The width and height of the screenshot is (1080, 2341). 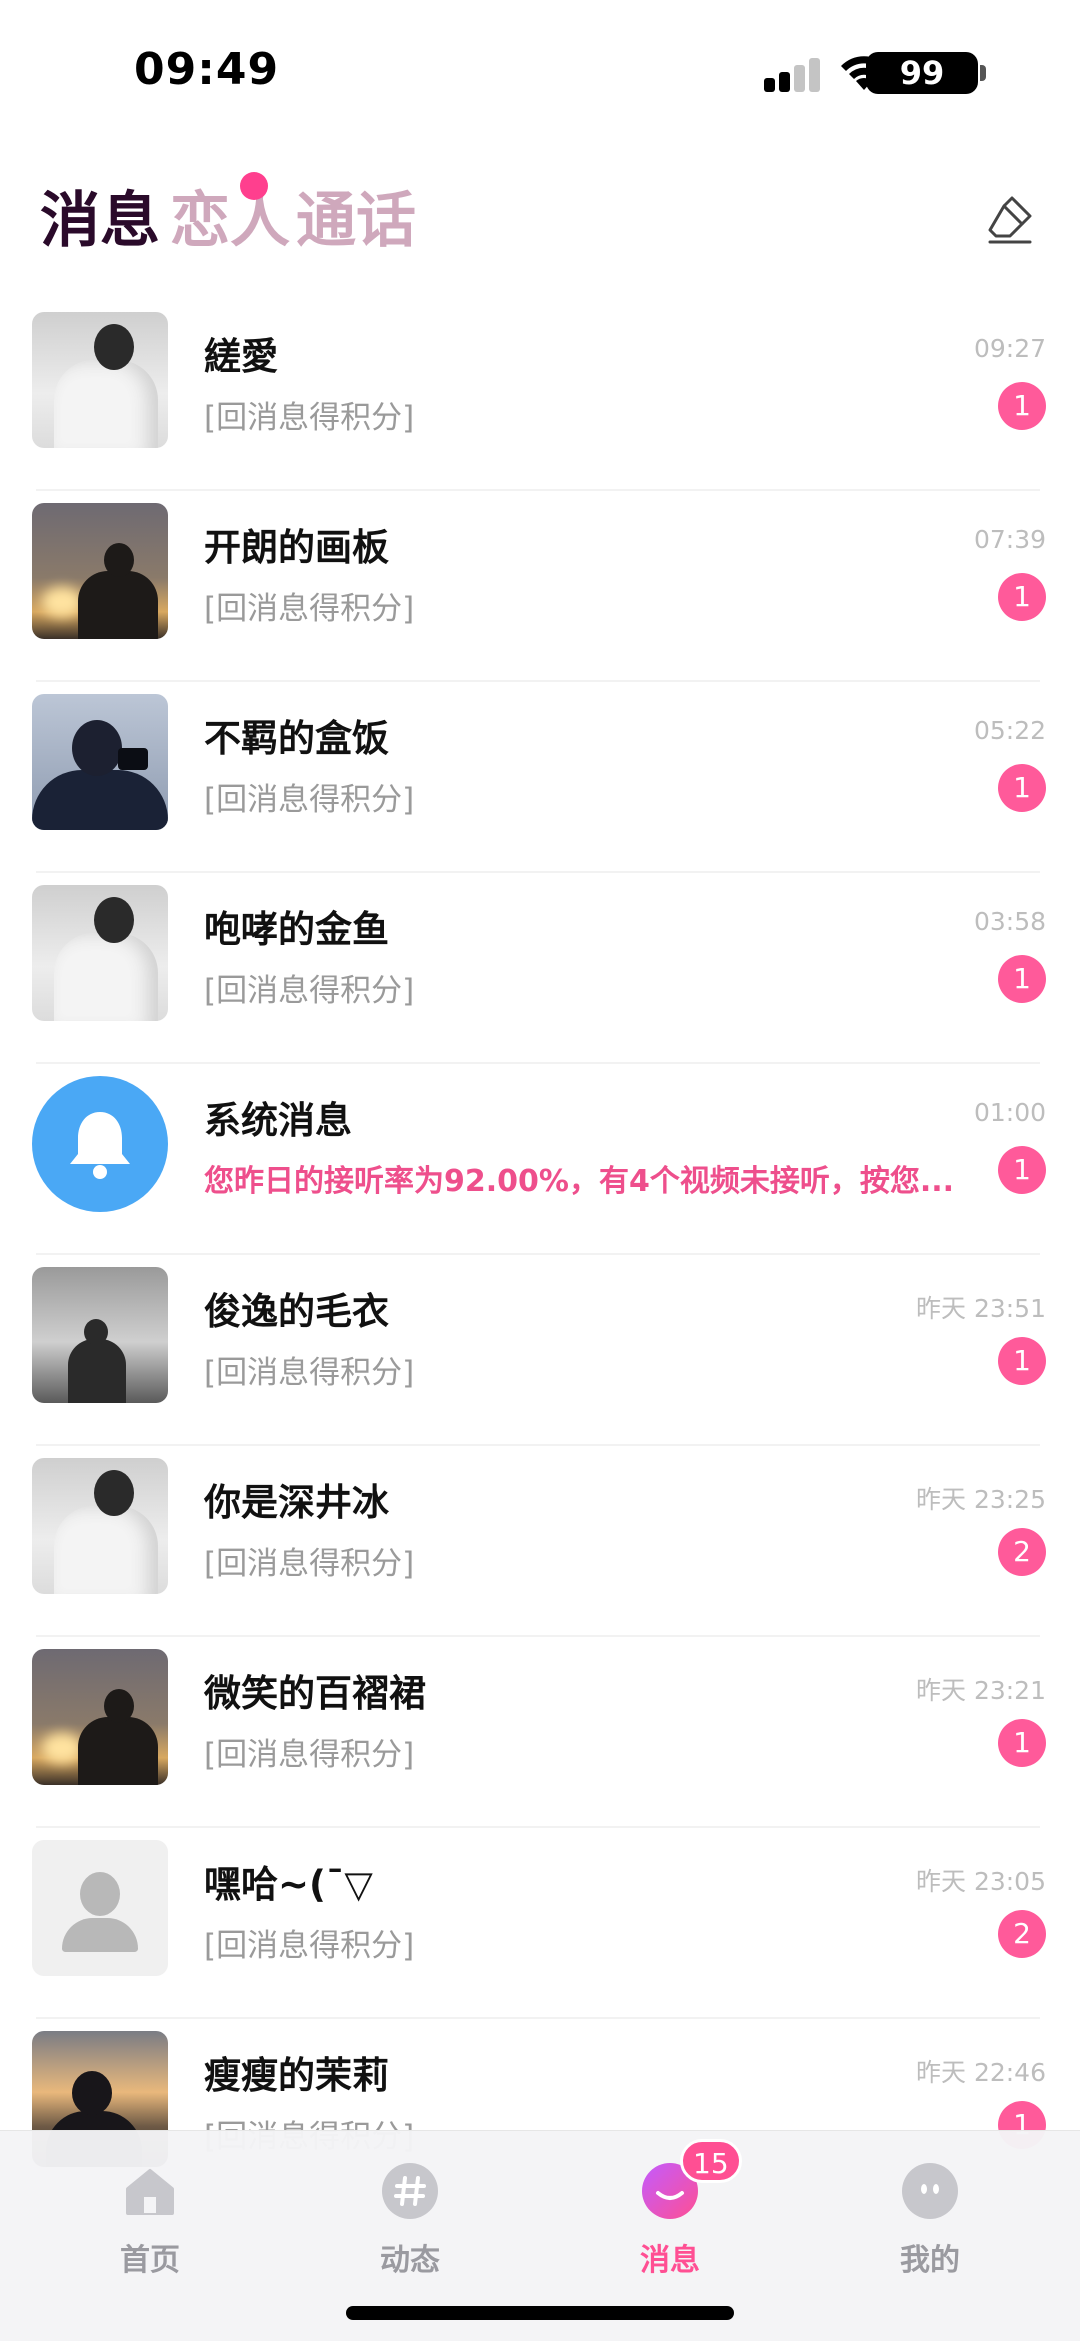 What do you see at coordinates (296, 738) in the screenshot?
I see `contact-name: 不羁的盒饭` at bounding box center [296, 738].